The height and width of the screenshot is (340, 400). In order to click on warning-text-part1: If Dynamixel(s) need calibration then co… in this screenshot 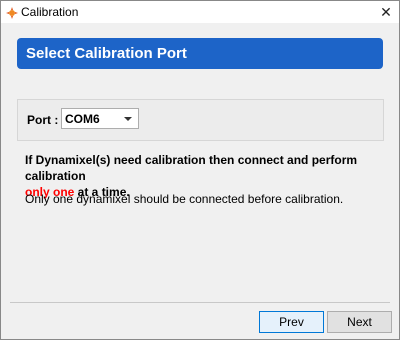, I will do `click(191, 168)`.